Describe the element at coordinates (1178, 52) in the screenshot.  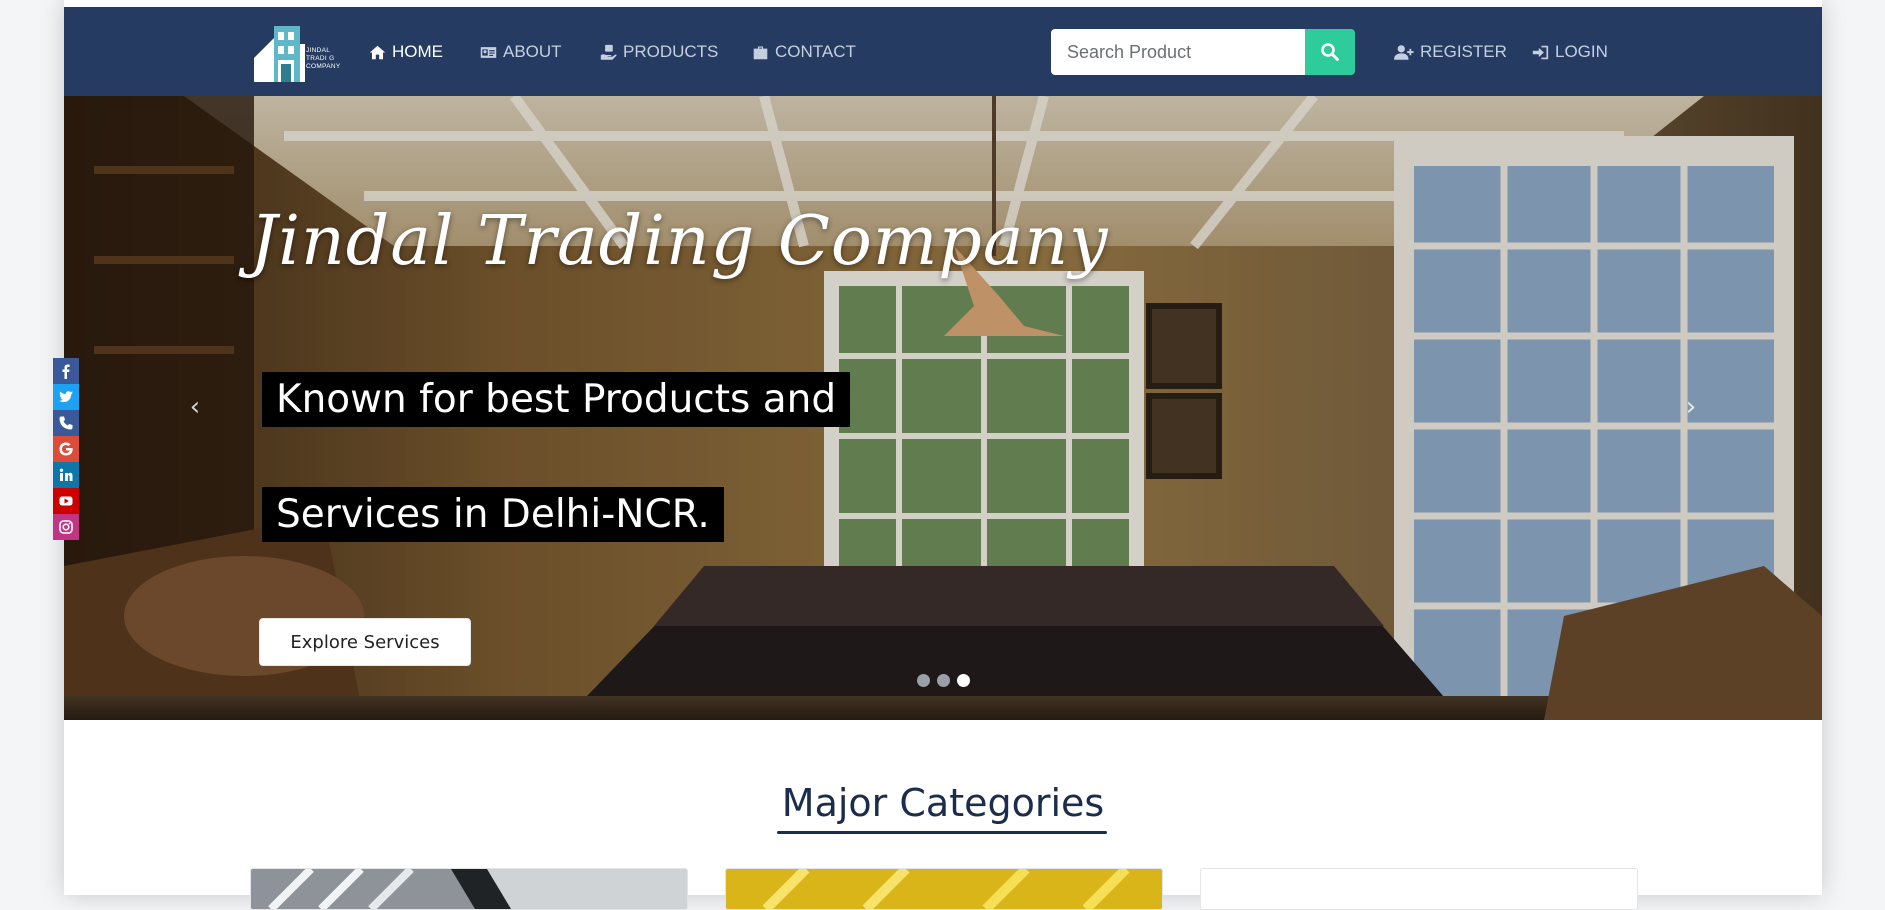
I see `search-input` at that location.